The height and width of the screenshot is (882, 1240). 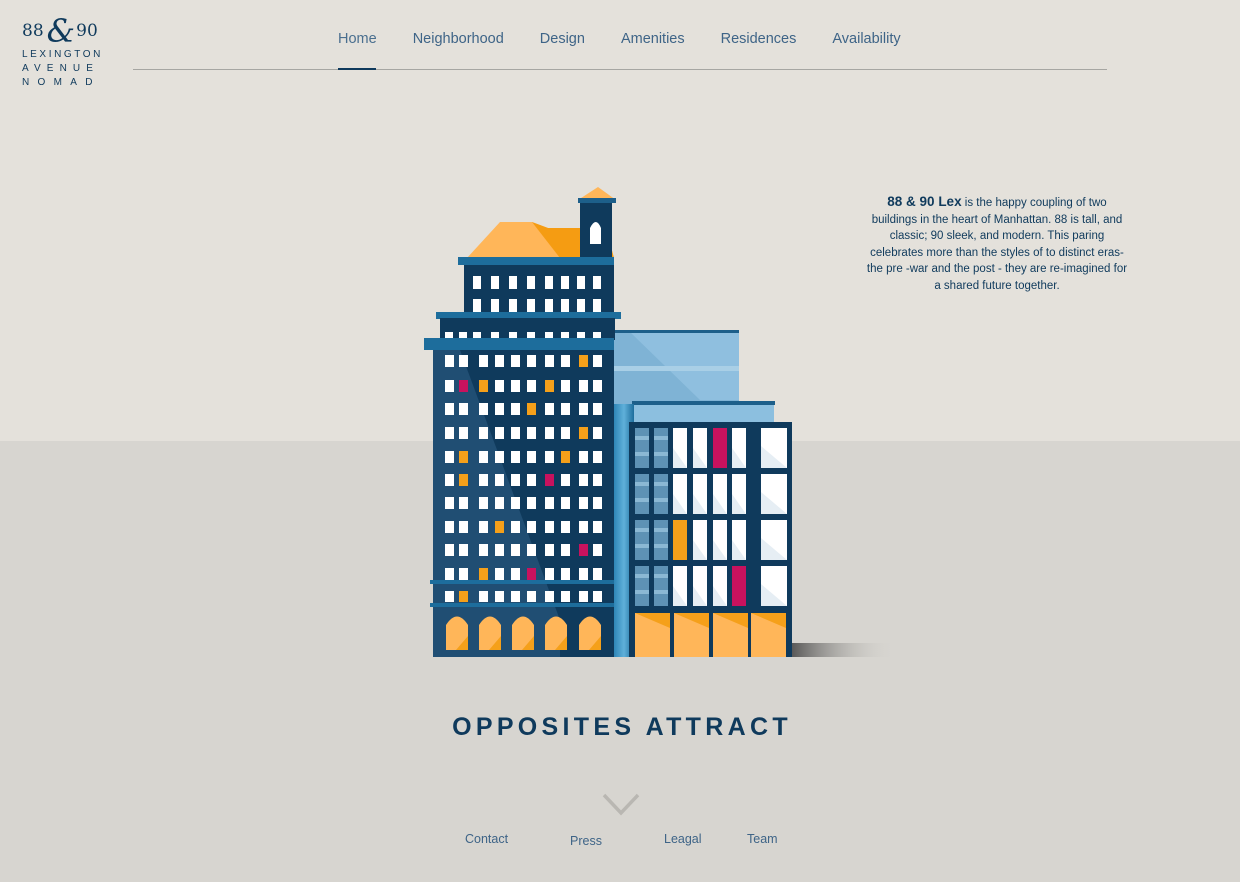 I want to click on nav-item-design: Design, so click(x=562, y=39).